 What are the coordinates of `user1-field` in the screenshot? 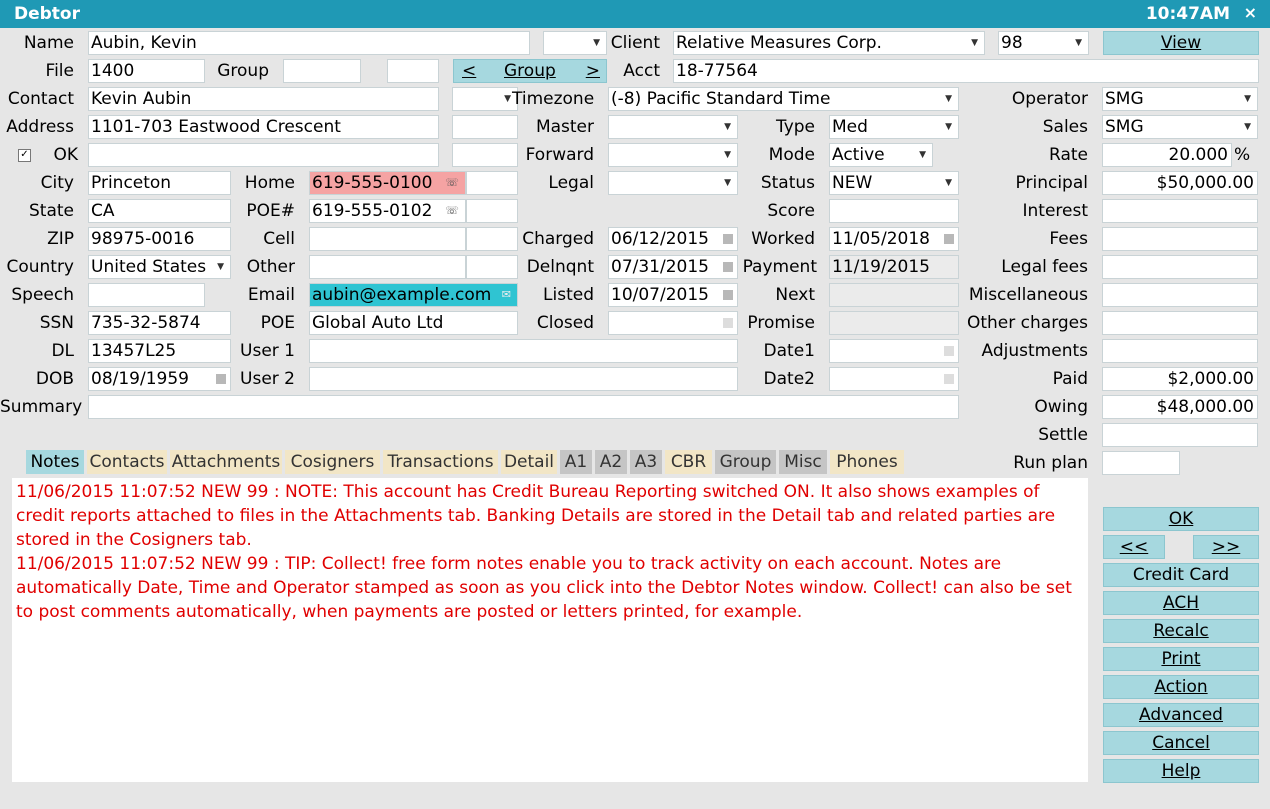 It's located at (523, 351).